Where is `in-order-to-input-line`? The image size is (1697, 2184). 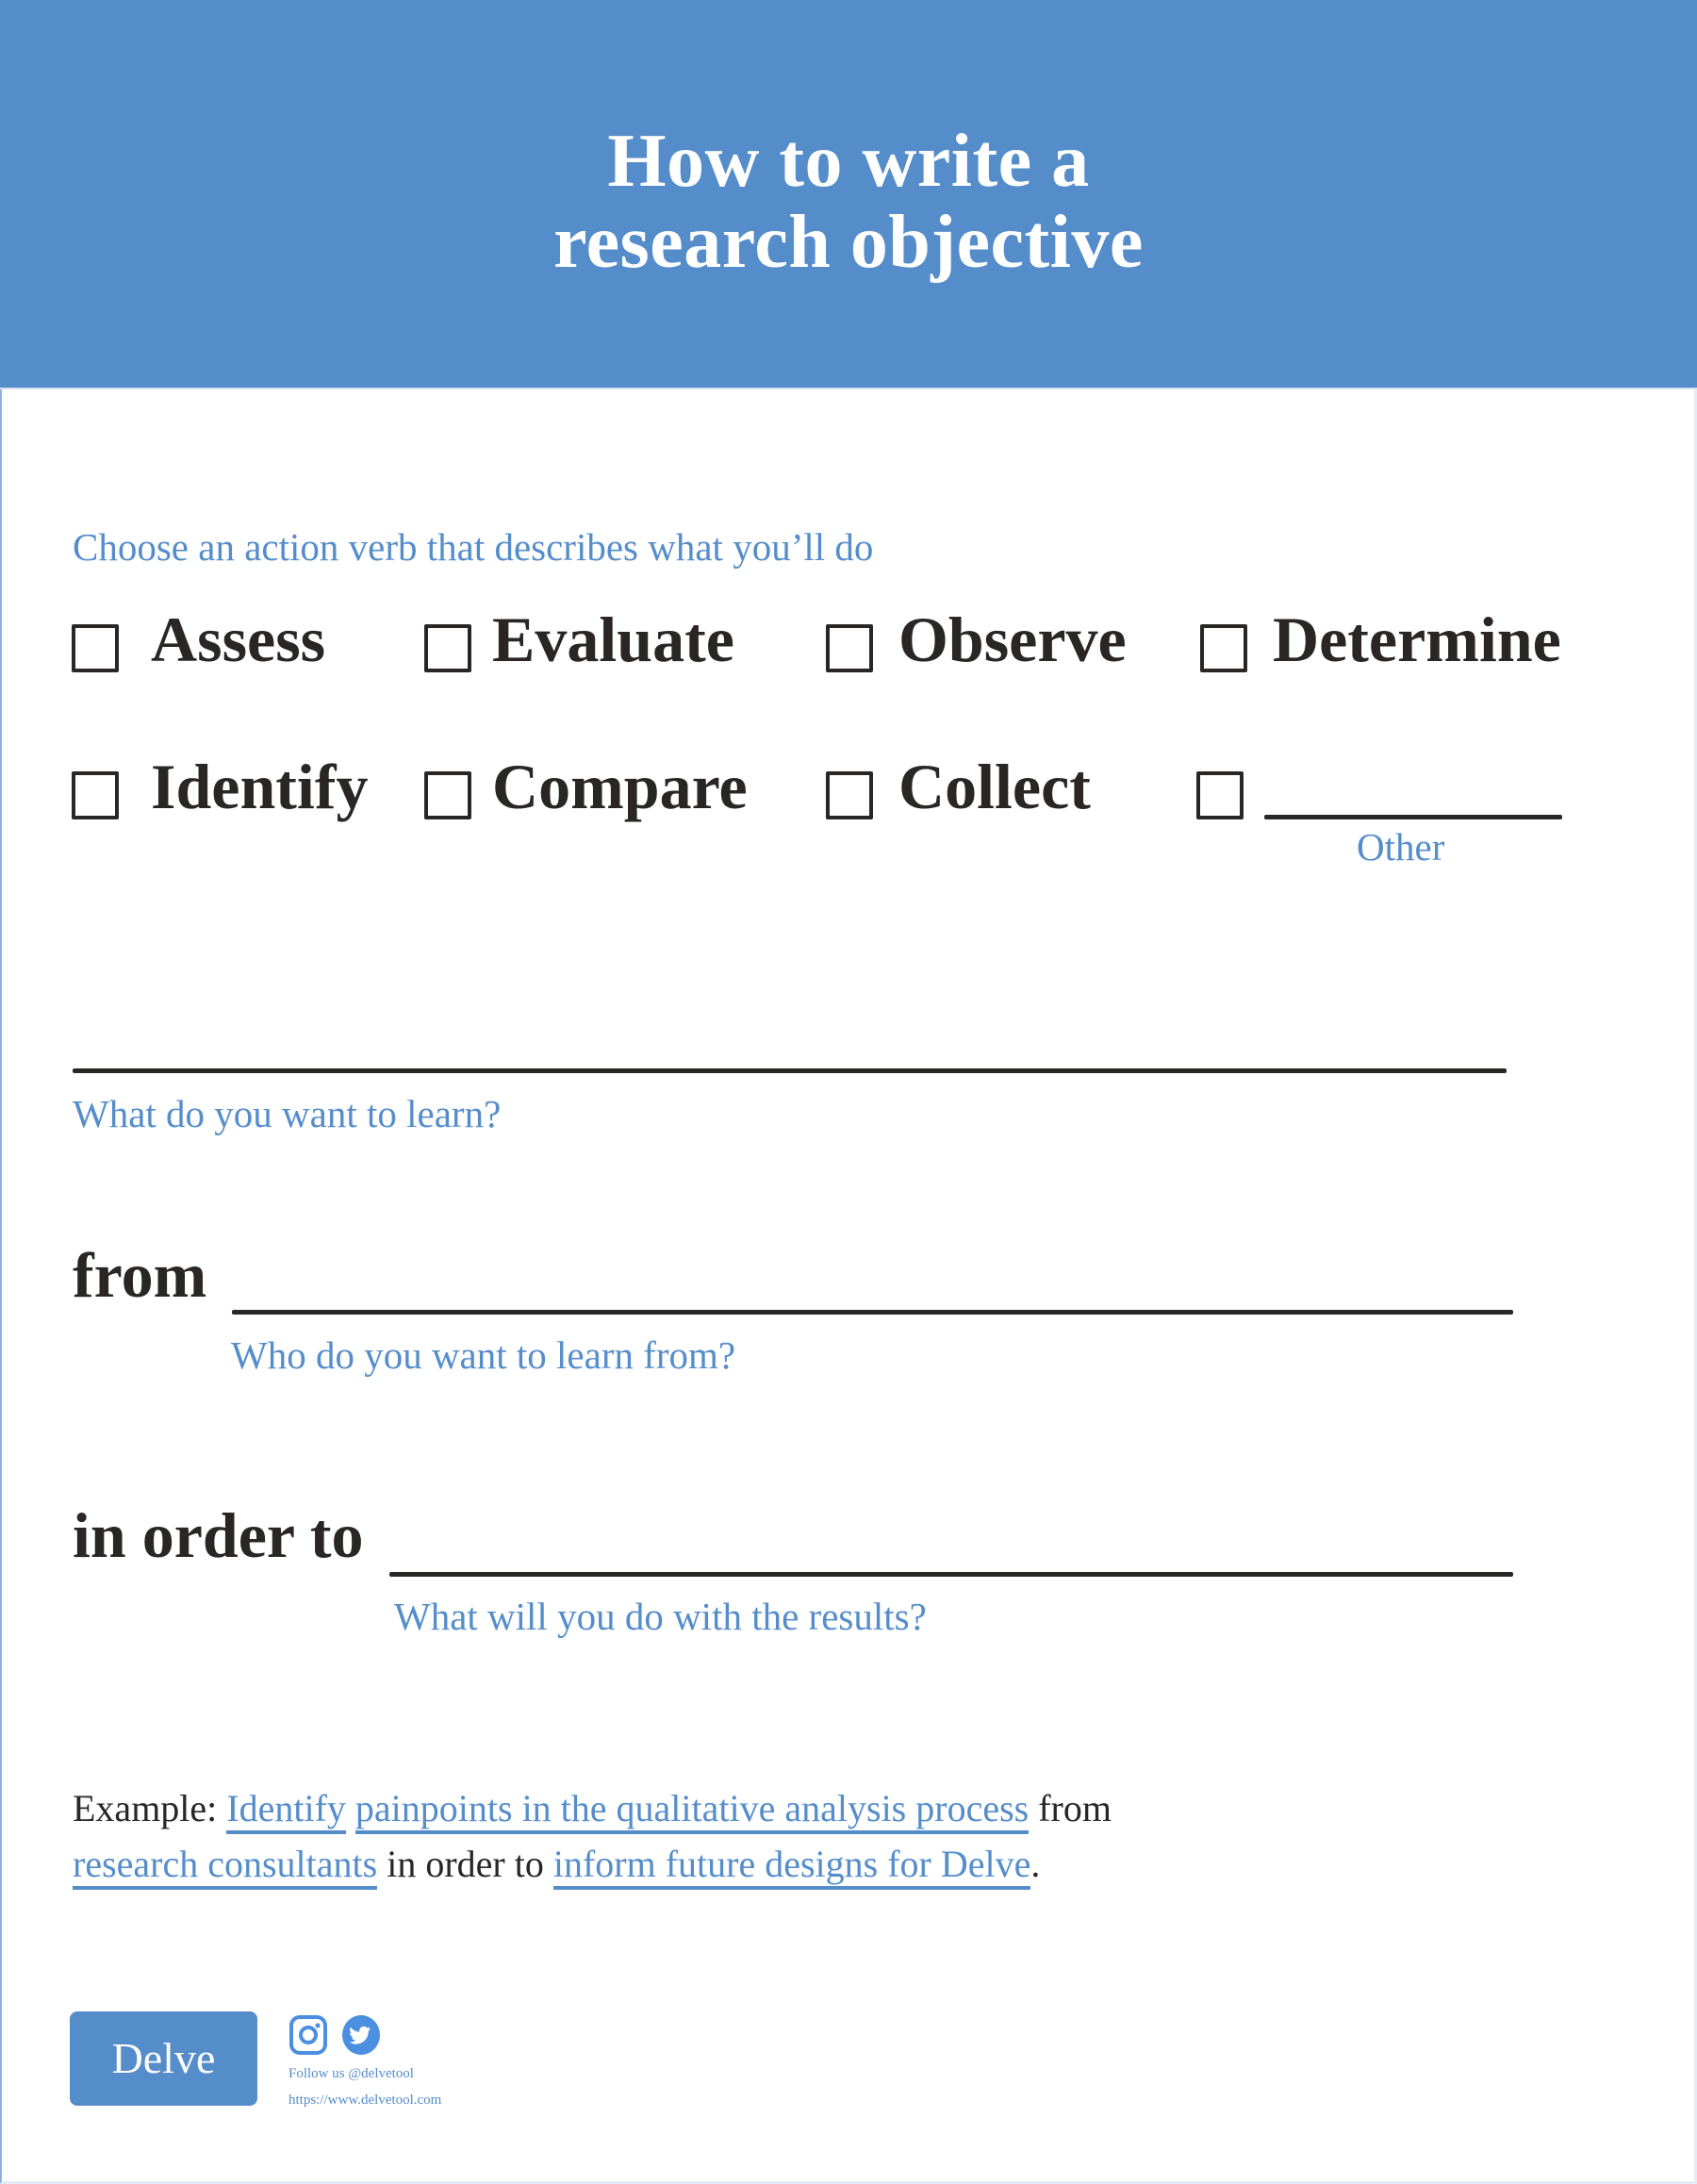
in-order-to-input-line is located at coordinates (951, 1574).